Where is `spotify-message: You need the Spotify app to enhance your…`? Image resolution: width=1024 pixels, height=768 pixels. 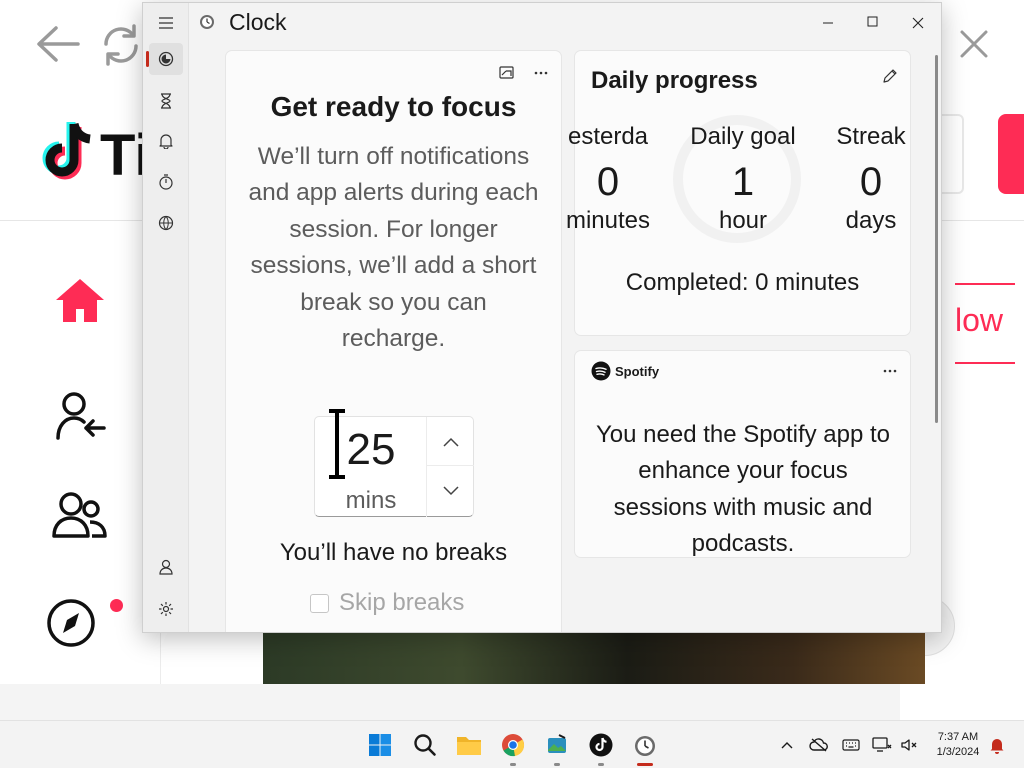 spotify-message: You need the Spotify app to enhance your… is located at coordinates (743, 489).